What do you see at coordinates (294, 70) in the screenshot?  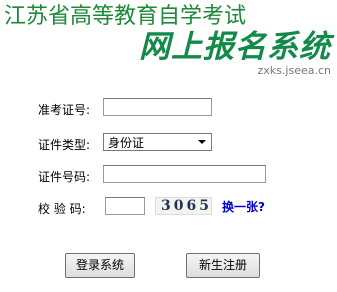 I see `domain-text: zxks.jseea.cn` at bounding box center [294, 70].